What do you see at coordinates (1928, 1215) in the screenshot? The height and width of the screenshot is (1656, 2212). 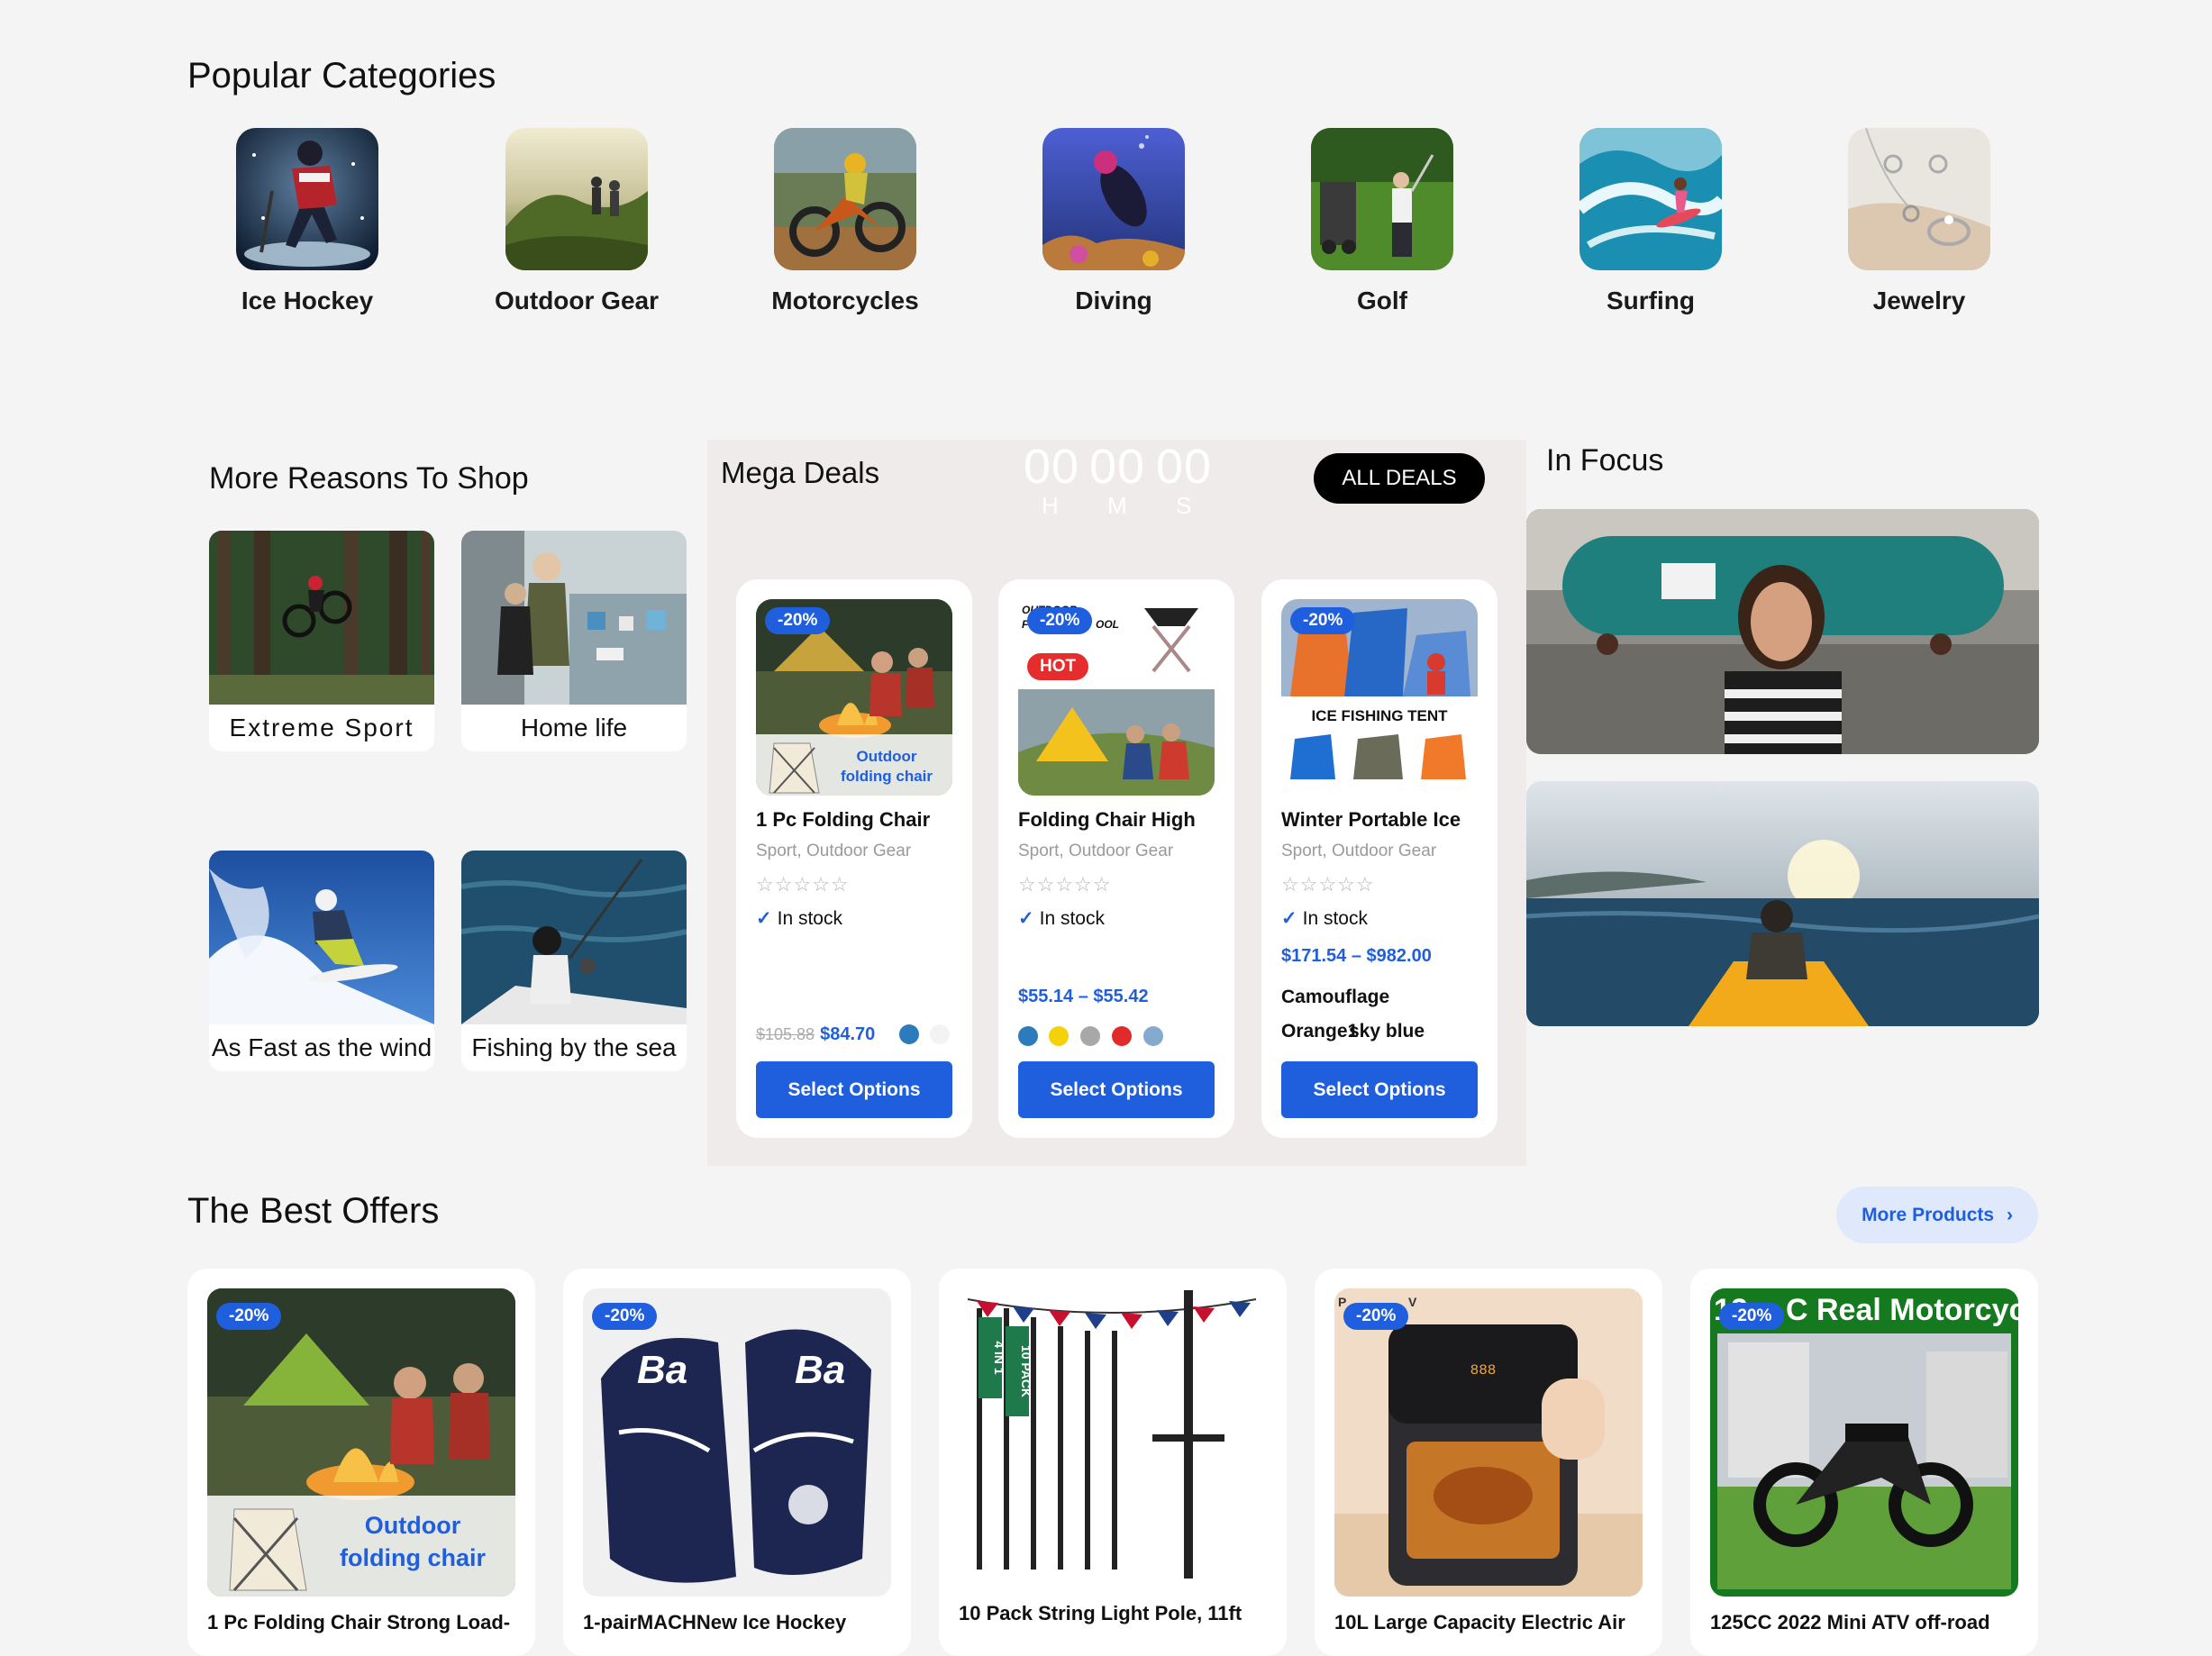 I see `more-products-label: More Products` at bounding box center [1928, 1215].